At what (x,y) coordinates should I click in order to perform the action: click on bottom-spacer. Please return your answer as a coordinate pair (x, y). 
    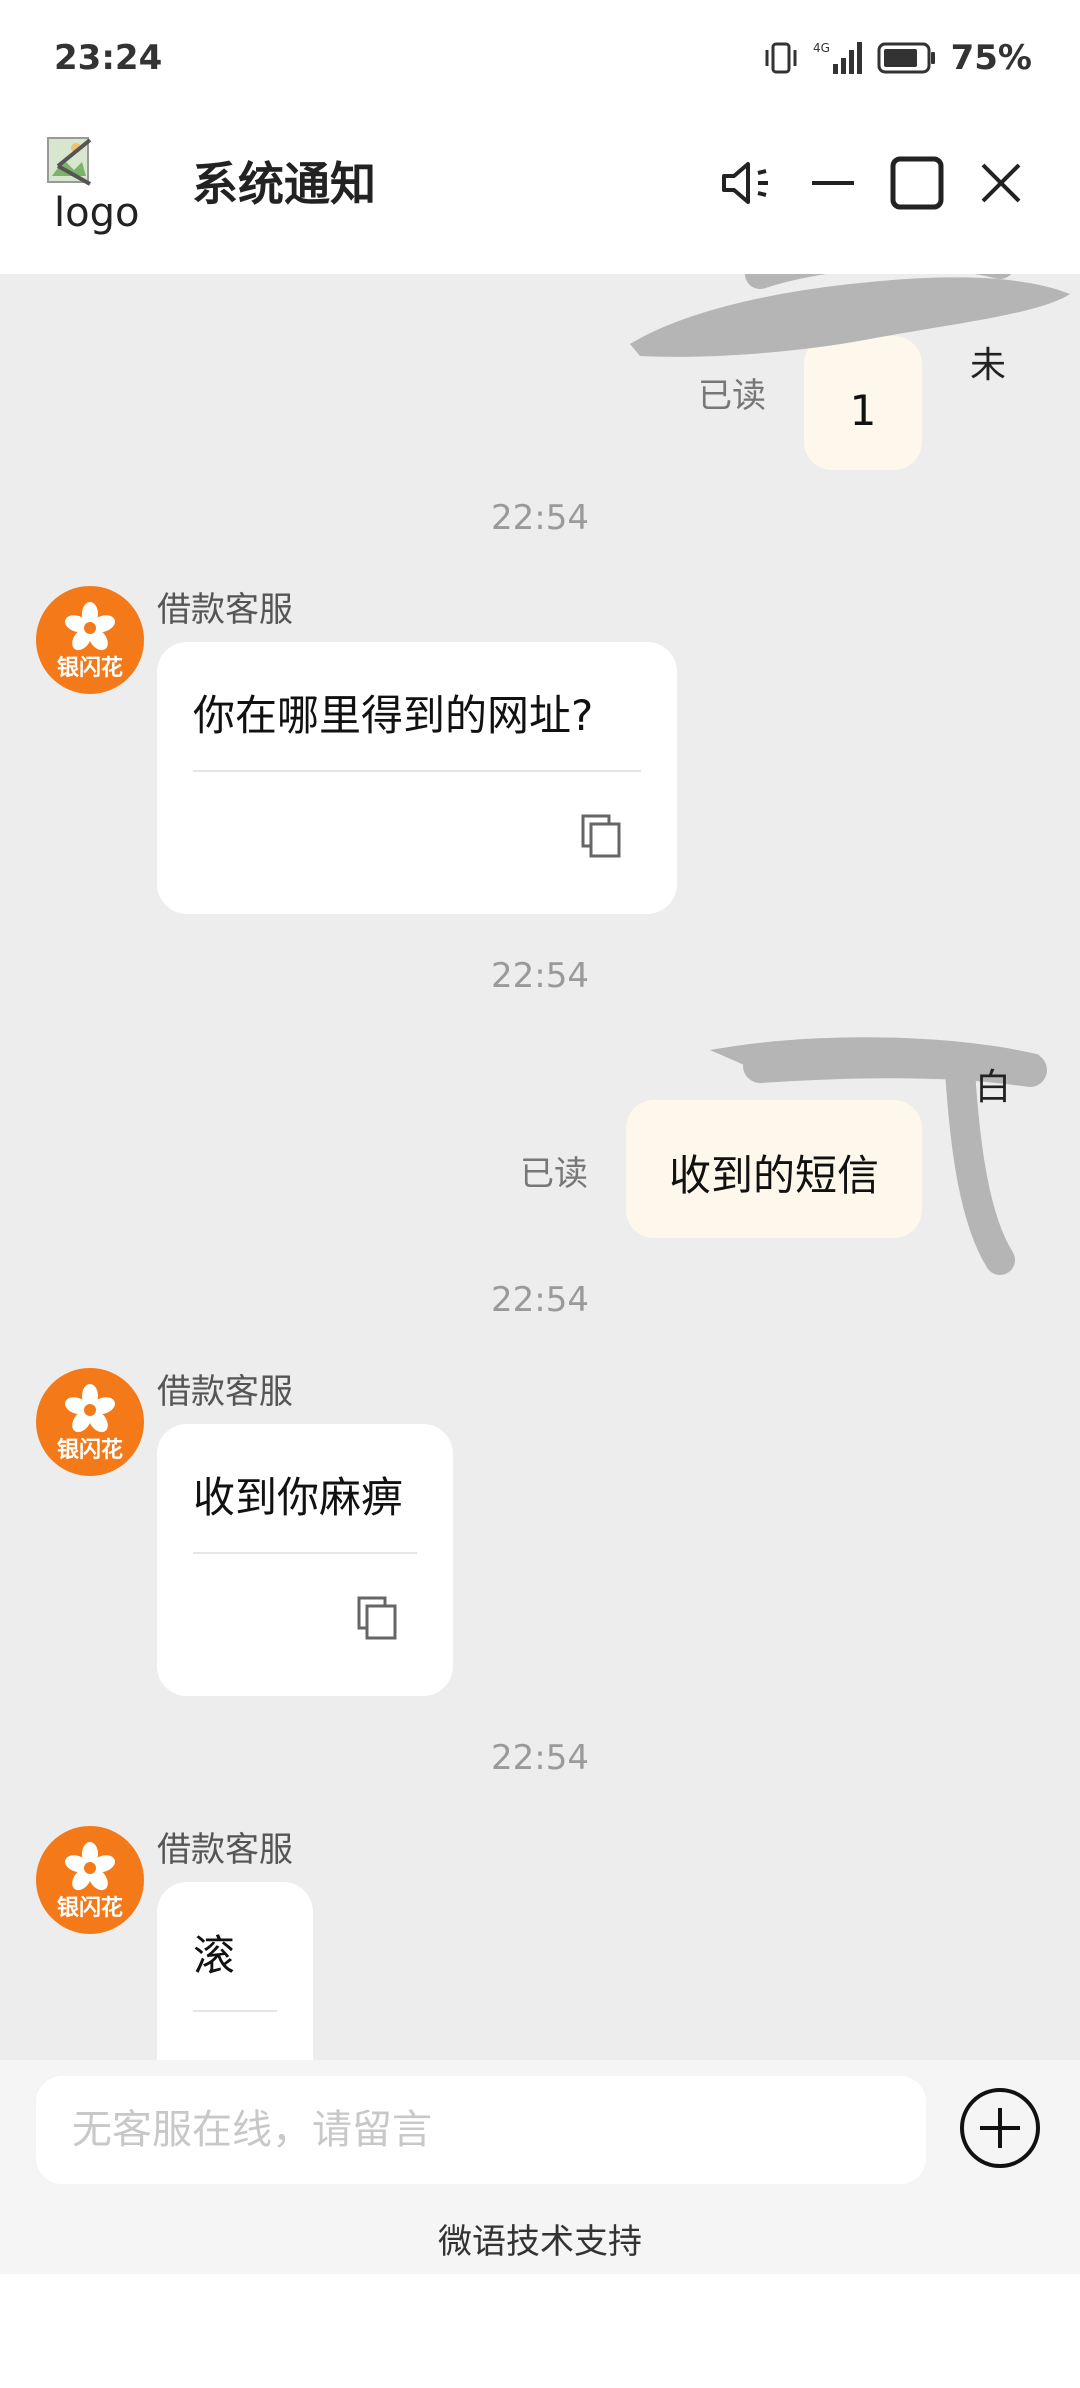
    Looking at the image, I should click on (540, 2331).